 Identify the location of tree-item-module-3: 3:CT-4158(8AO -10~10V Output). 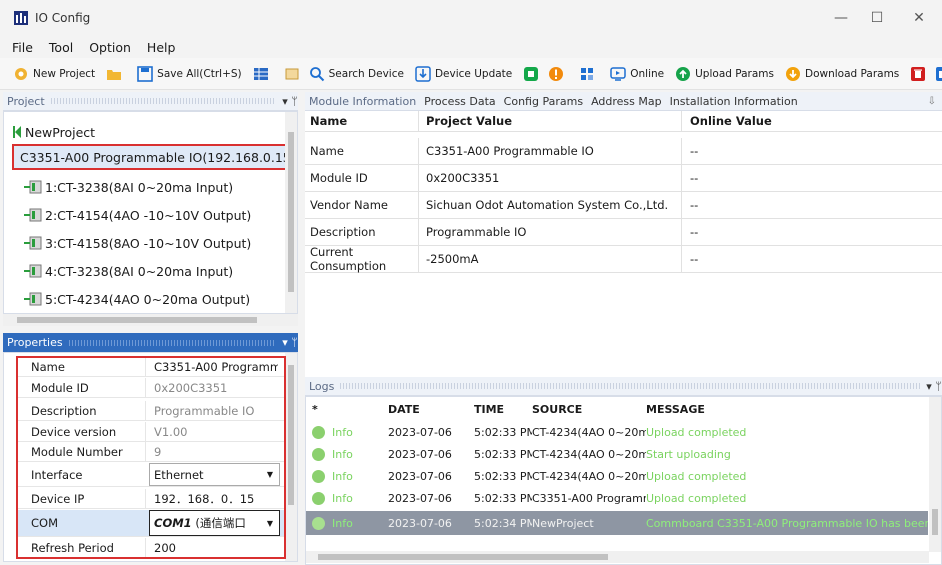
(137, 243).